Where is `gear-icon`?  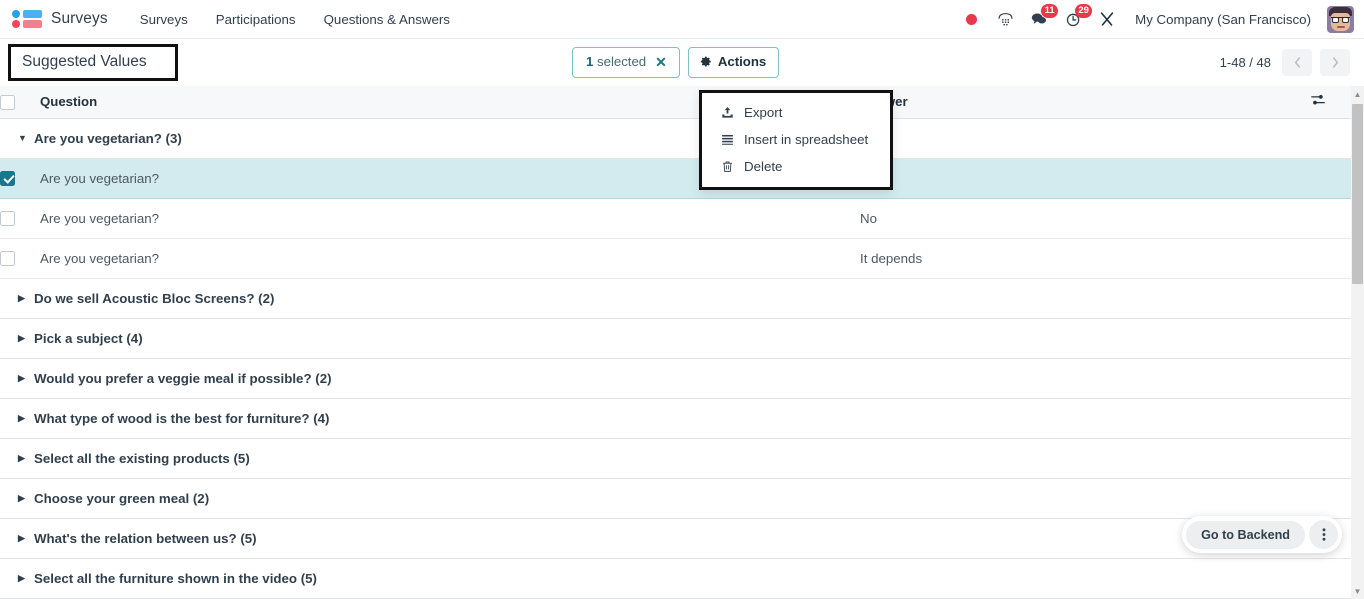 gear-icon is located at coordinates (705, 62).